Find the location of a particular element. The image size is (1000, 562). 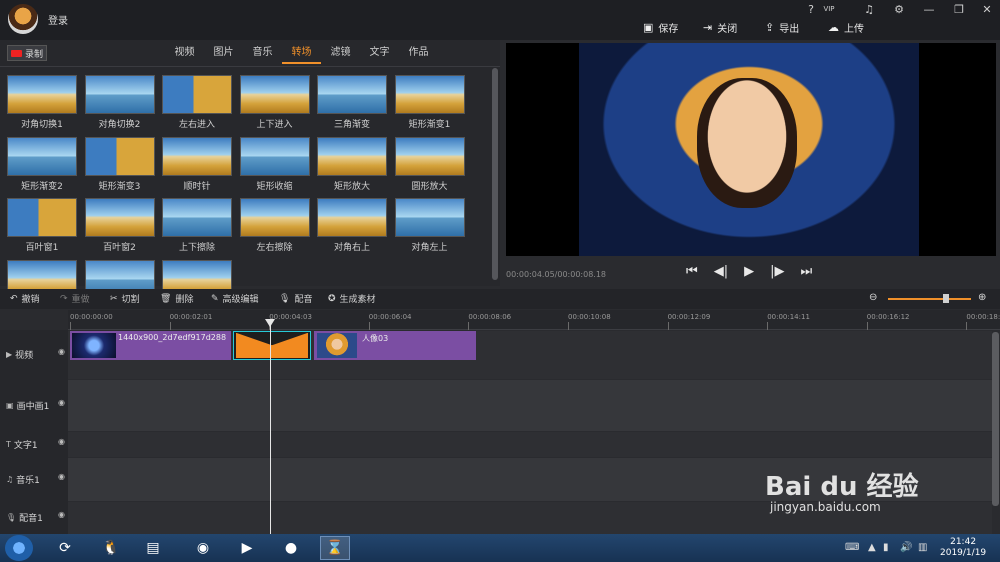

tab-music: 音乐 is located at coordinates (262, 54).